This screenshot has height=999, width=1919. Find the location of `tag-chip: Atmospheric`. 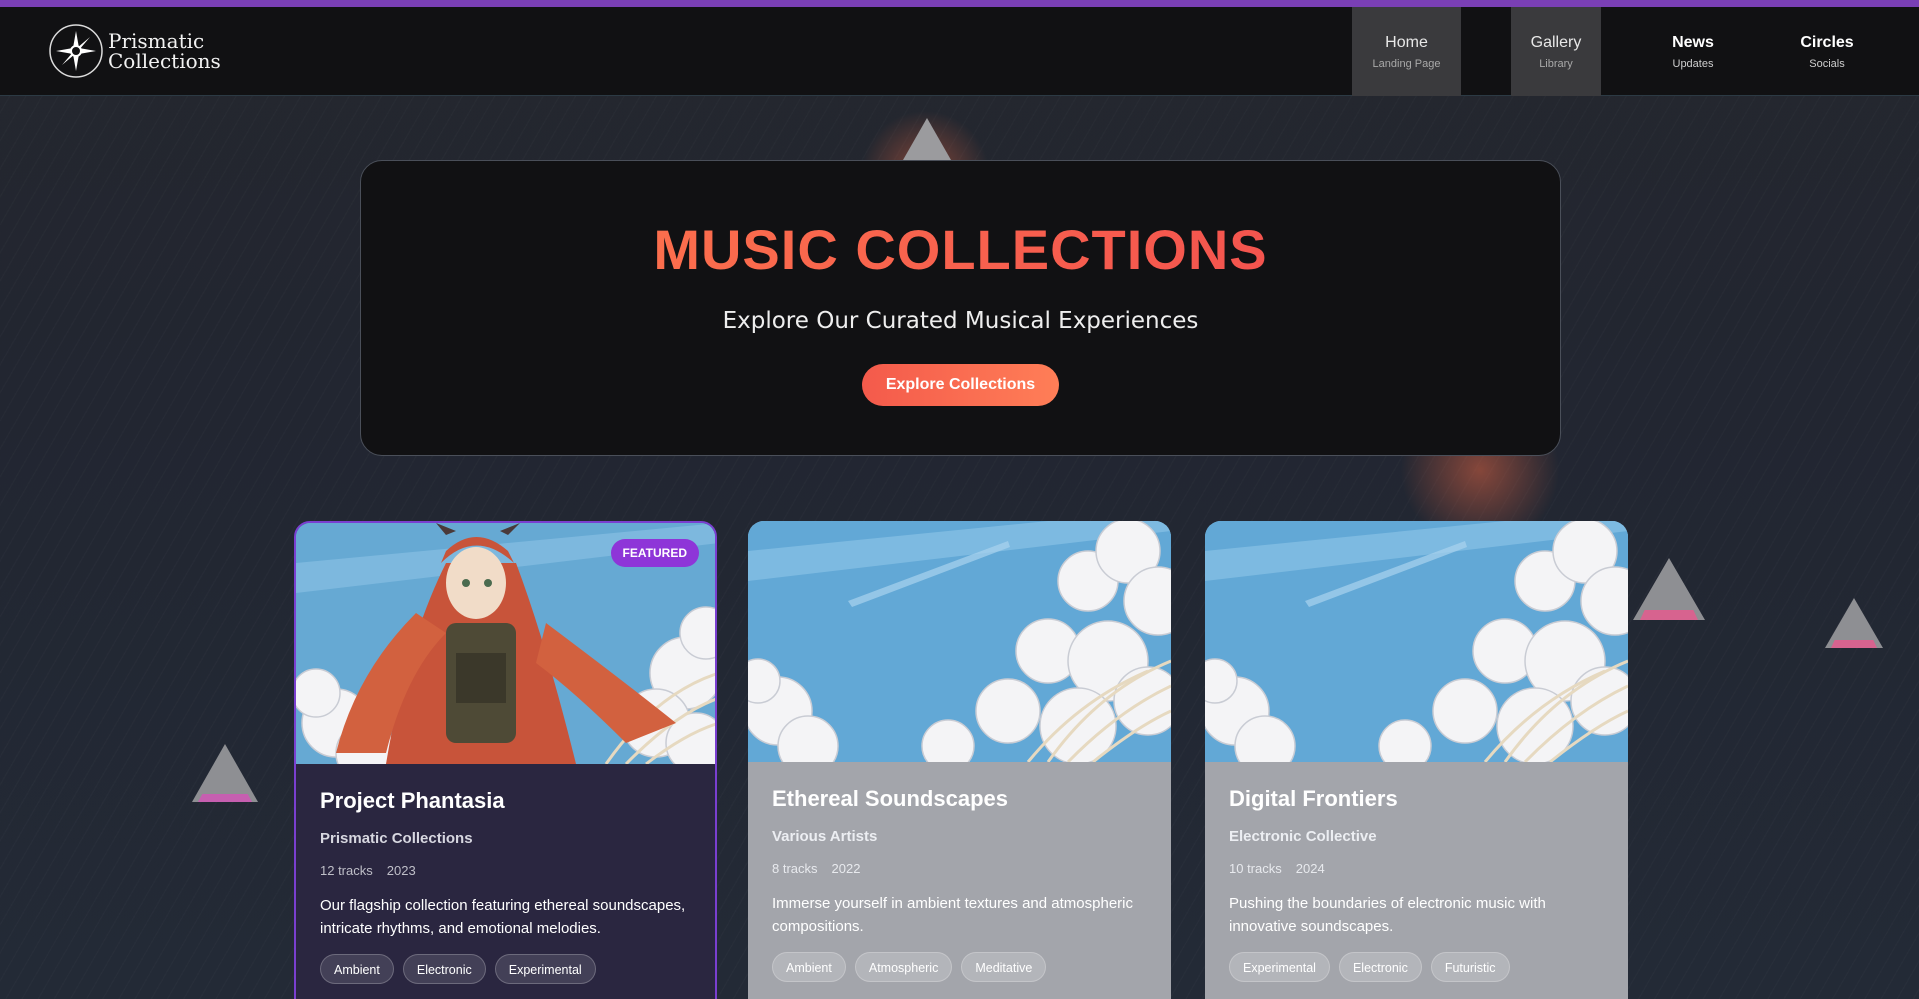

tag-chip: Atmospheric is located at coordinates (903, 967).